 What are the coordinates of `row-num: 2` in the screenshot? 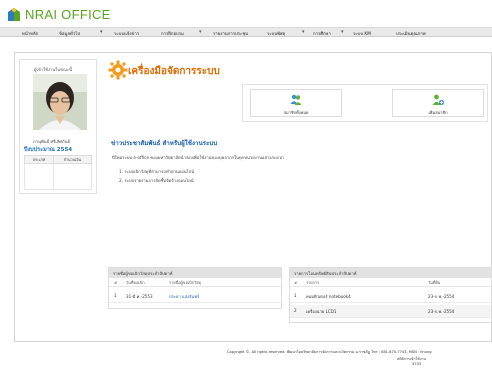 It's located at (295, 310).